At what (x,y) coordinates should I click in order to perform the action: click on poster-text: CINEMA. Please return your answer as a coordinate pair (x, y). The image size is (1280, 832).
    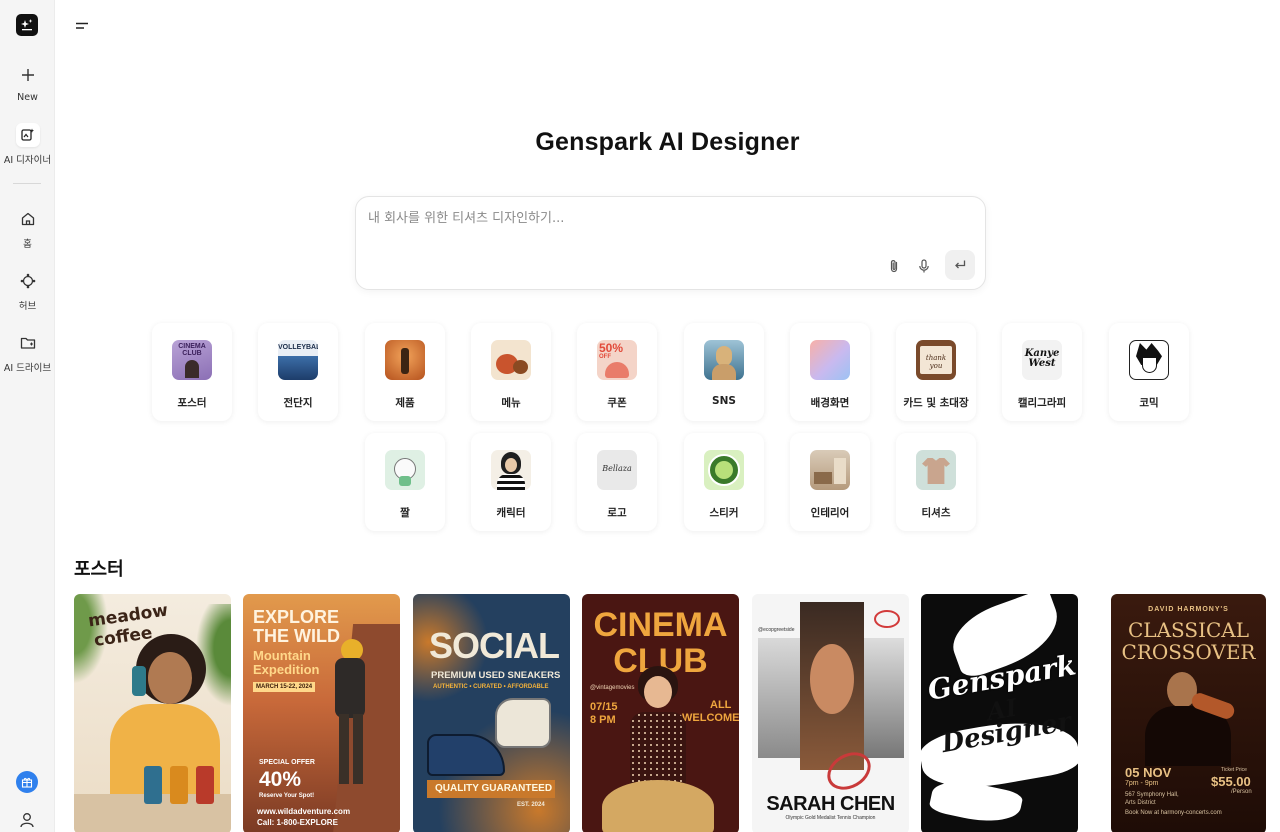
    Looking at the image, I should click on (660, 625).